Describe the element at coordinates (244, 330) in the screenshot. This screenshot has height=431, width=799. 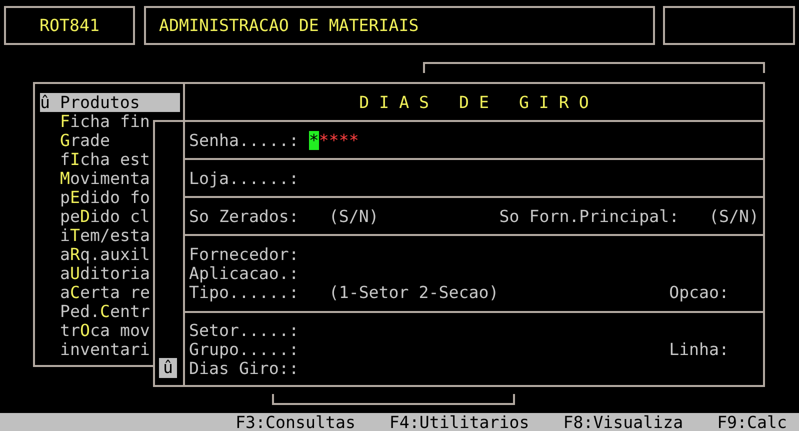
I see `field-label: Setor.....:` at that location.